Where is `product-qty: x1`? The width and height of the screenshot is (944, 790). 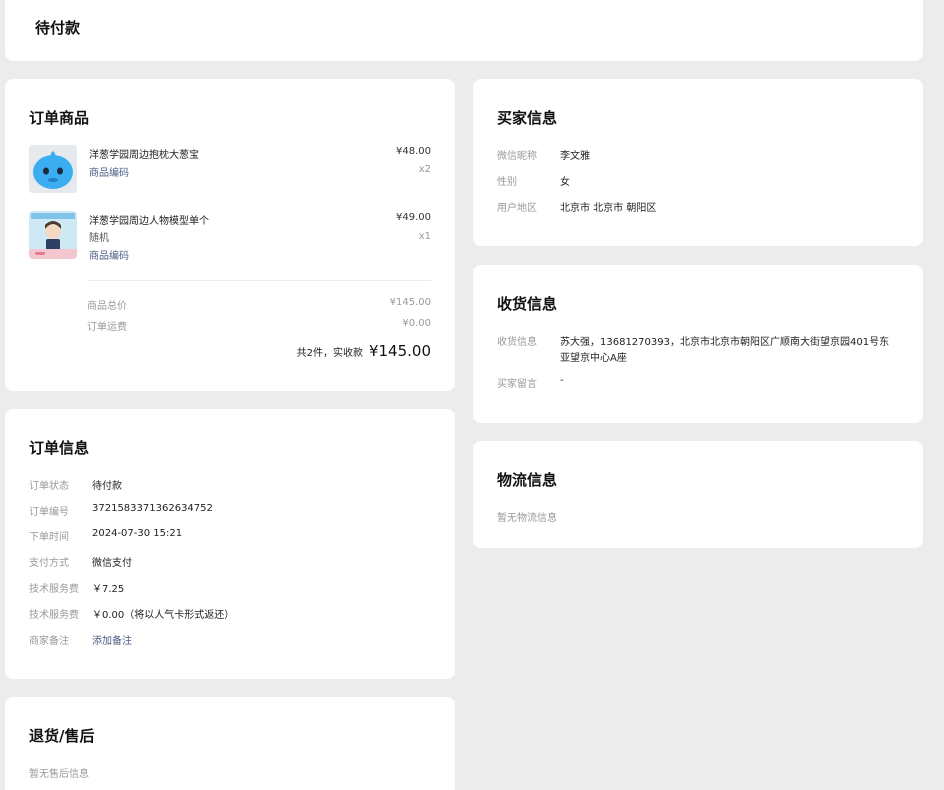
product-qty: x1 is located at coordinates (424, 236).